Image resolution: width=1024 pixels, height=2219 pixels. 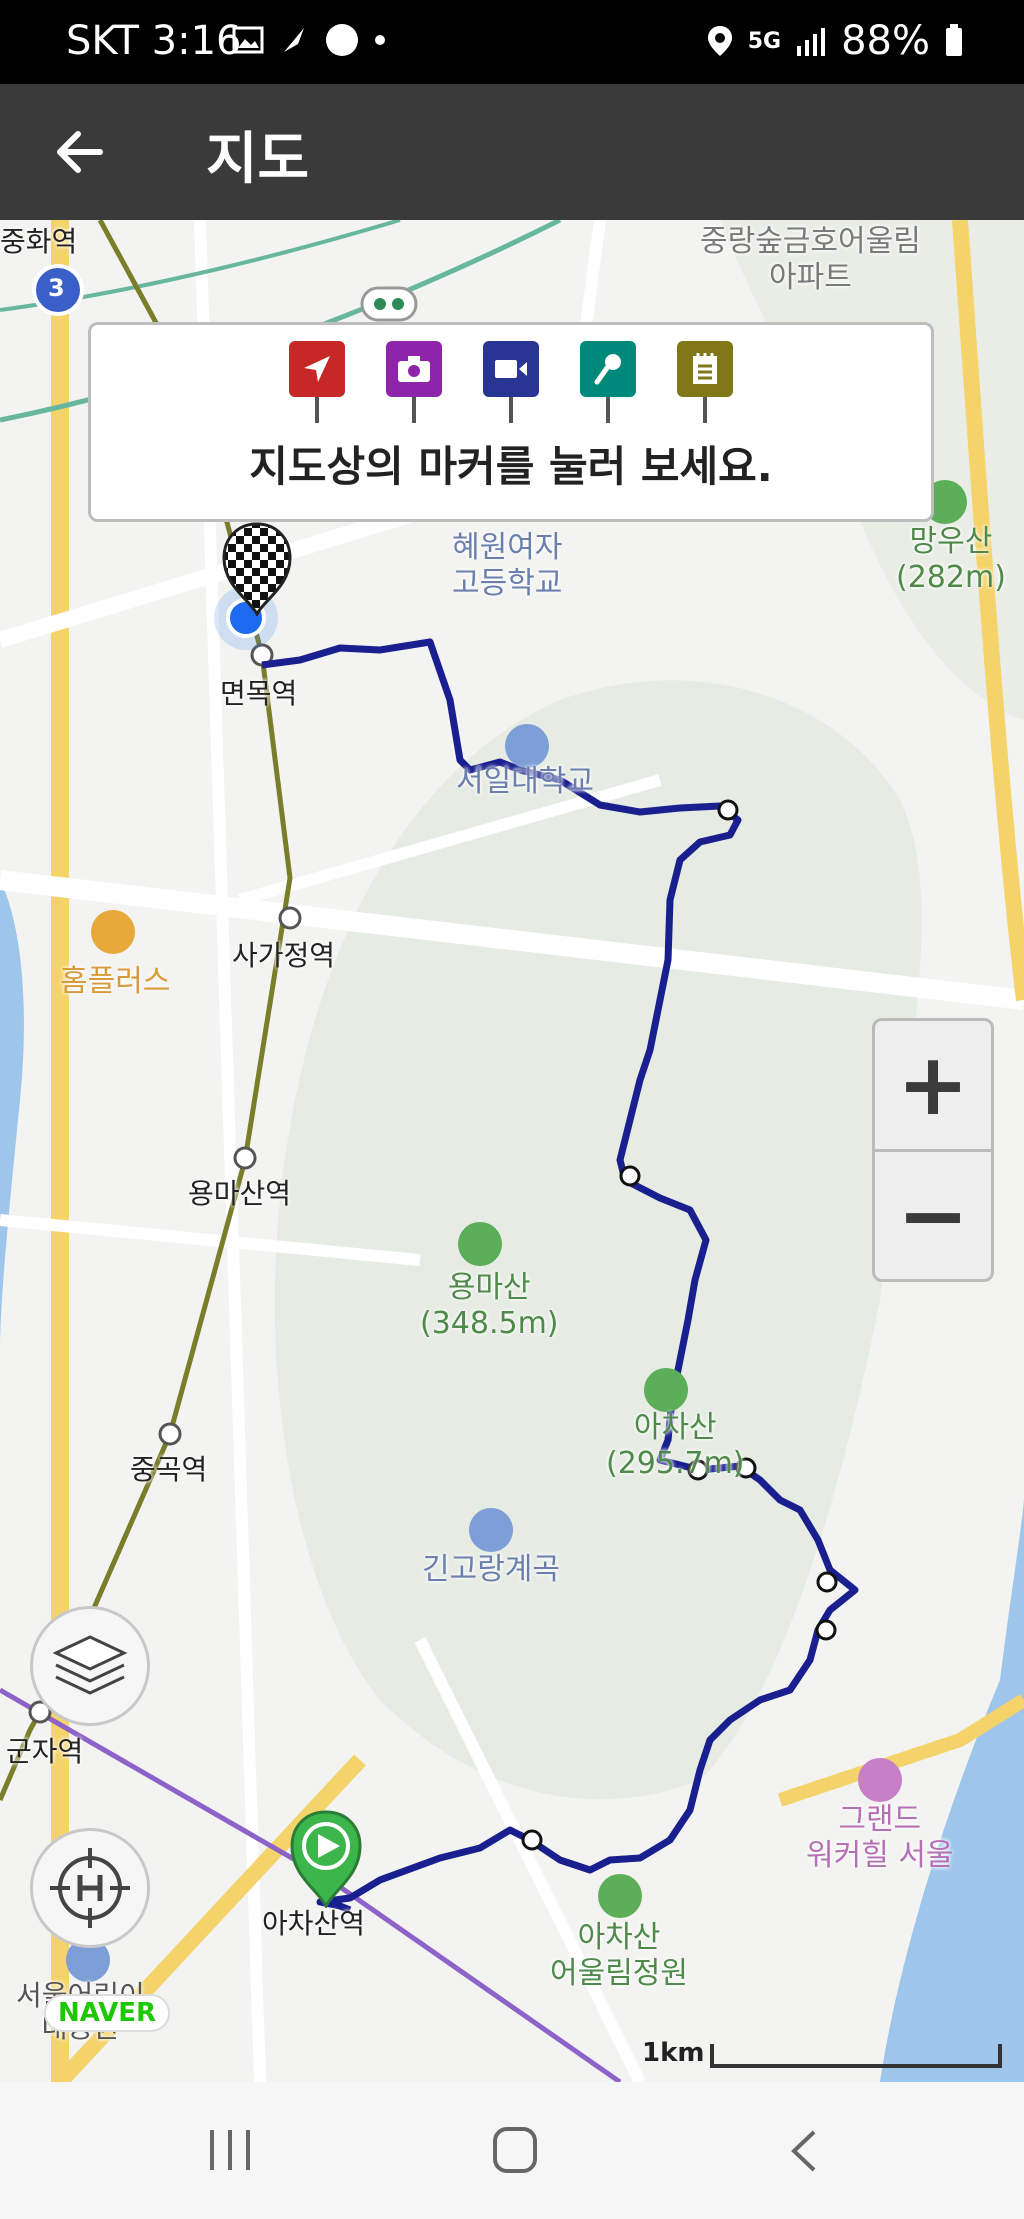 I want to click on gunja-station-label: 군자역, so click(x=45, y=1751).